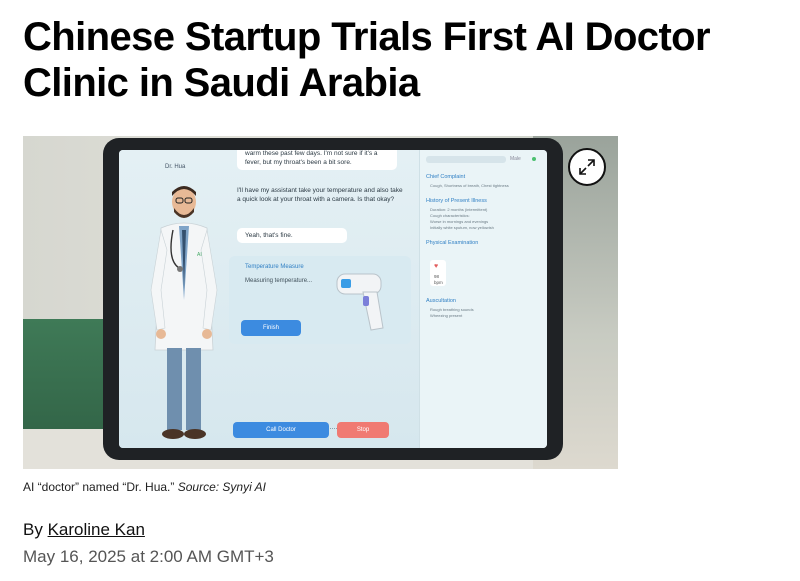 This screenshot has height=581, width=800. Describe the element at coordinates (459, 221) in the screenshot. I see `history-line-3: Worse in mornings and evenings` at that location.